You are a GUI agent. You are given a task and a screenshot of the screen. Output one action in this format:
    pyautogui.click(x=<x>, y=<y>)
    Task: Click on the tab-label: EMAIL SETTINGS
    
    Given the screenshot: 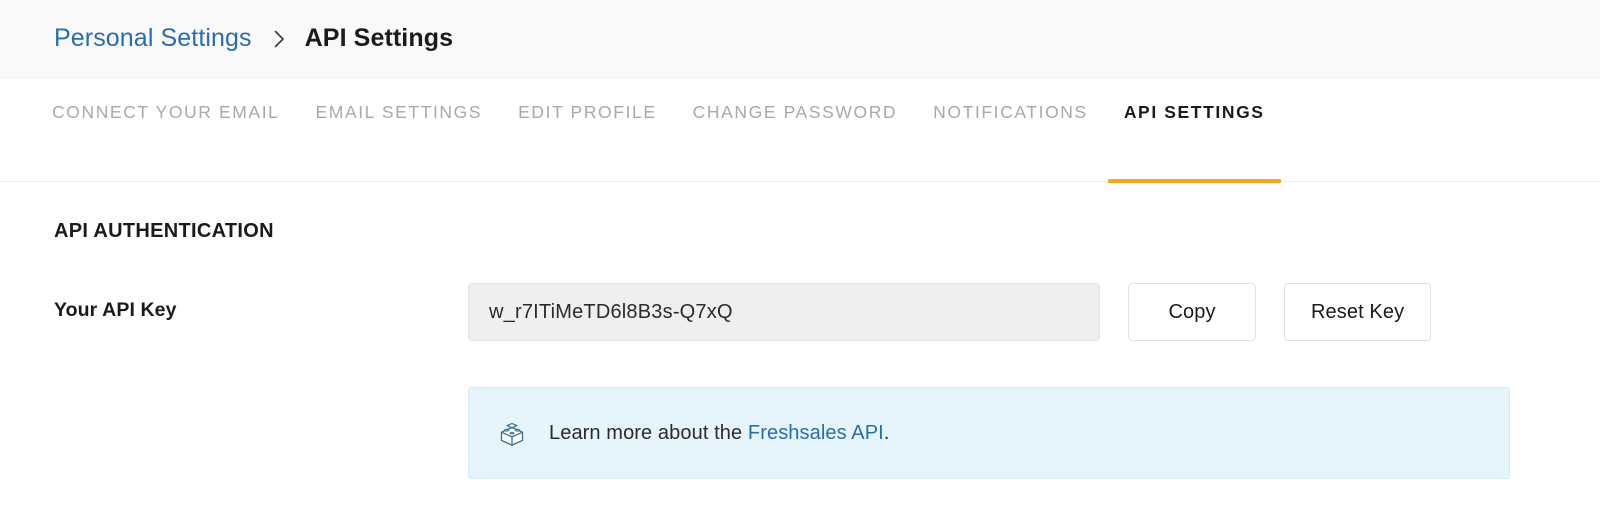 What is the action you would take?
    pyautogui.click(x=399, y=112)
    